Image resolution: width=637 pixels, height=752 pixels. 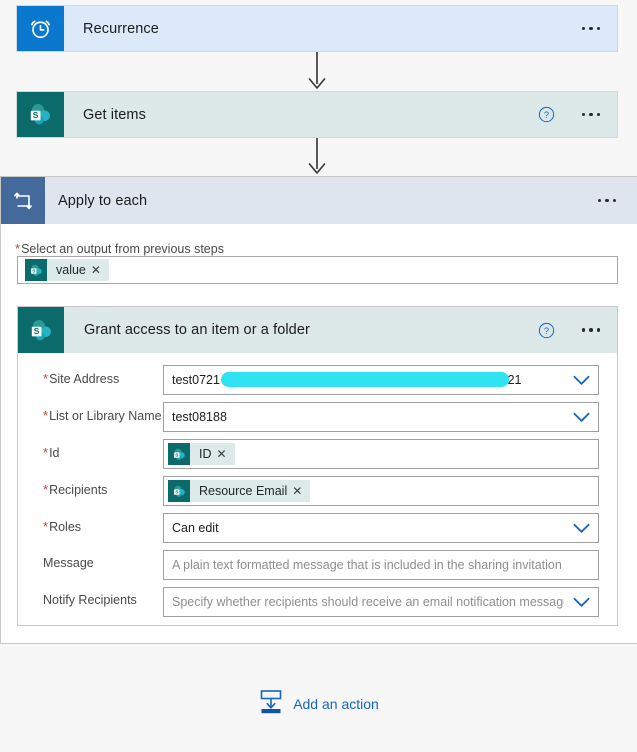 I want to click on recipients-input: S Resource Email ✕, so click(x=381, y=491).